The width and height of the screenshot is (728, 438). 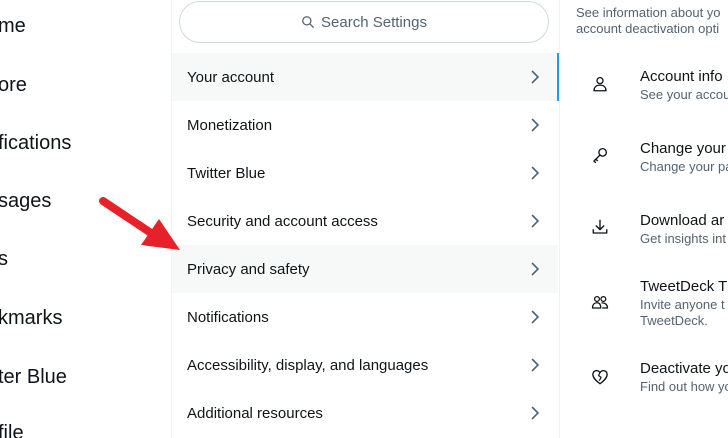 What do you see at coordinates (255, 413) in the screenshot?
I see `settings-item-label: Additional resources` at bounding box center [255, 413].